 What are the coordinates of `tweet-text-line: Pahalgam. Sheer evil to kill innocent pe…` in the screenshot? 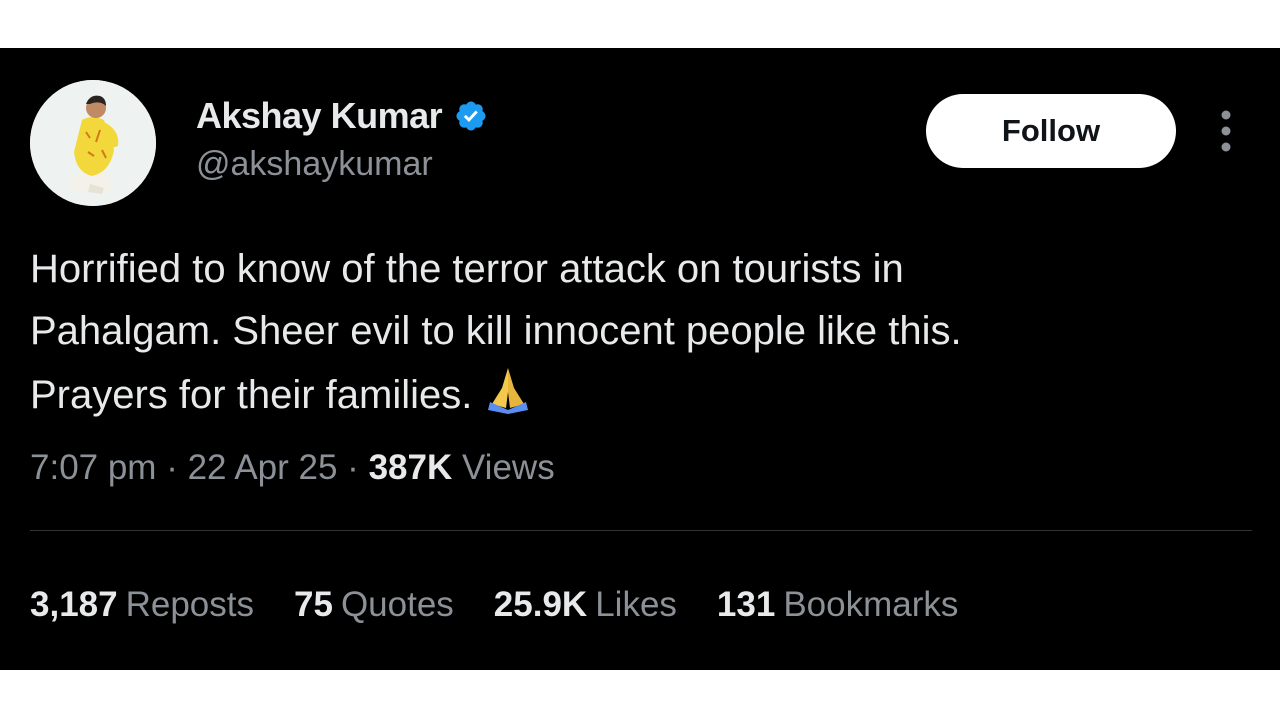 It's located at (496, 331).